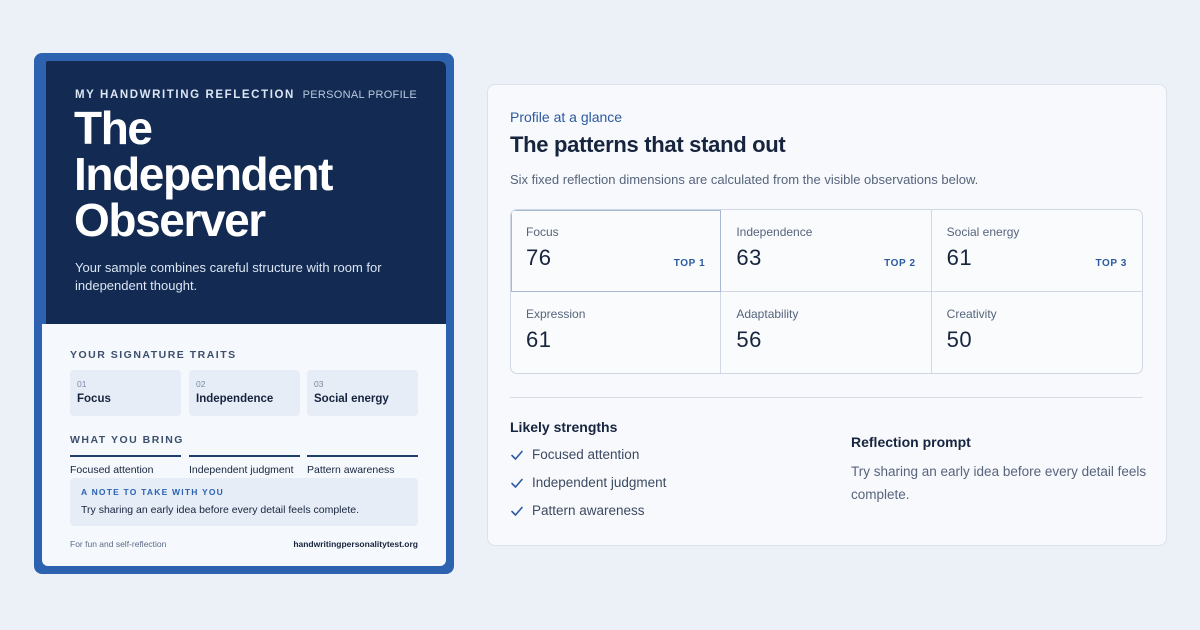 This screenshot has width=1200, height=630. I want to click on dimension-score: 61, so click(539, 339).